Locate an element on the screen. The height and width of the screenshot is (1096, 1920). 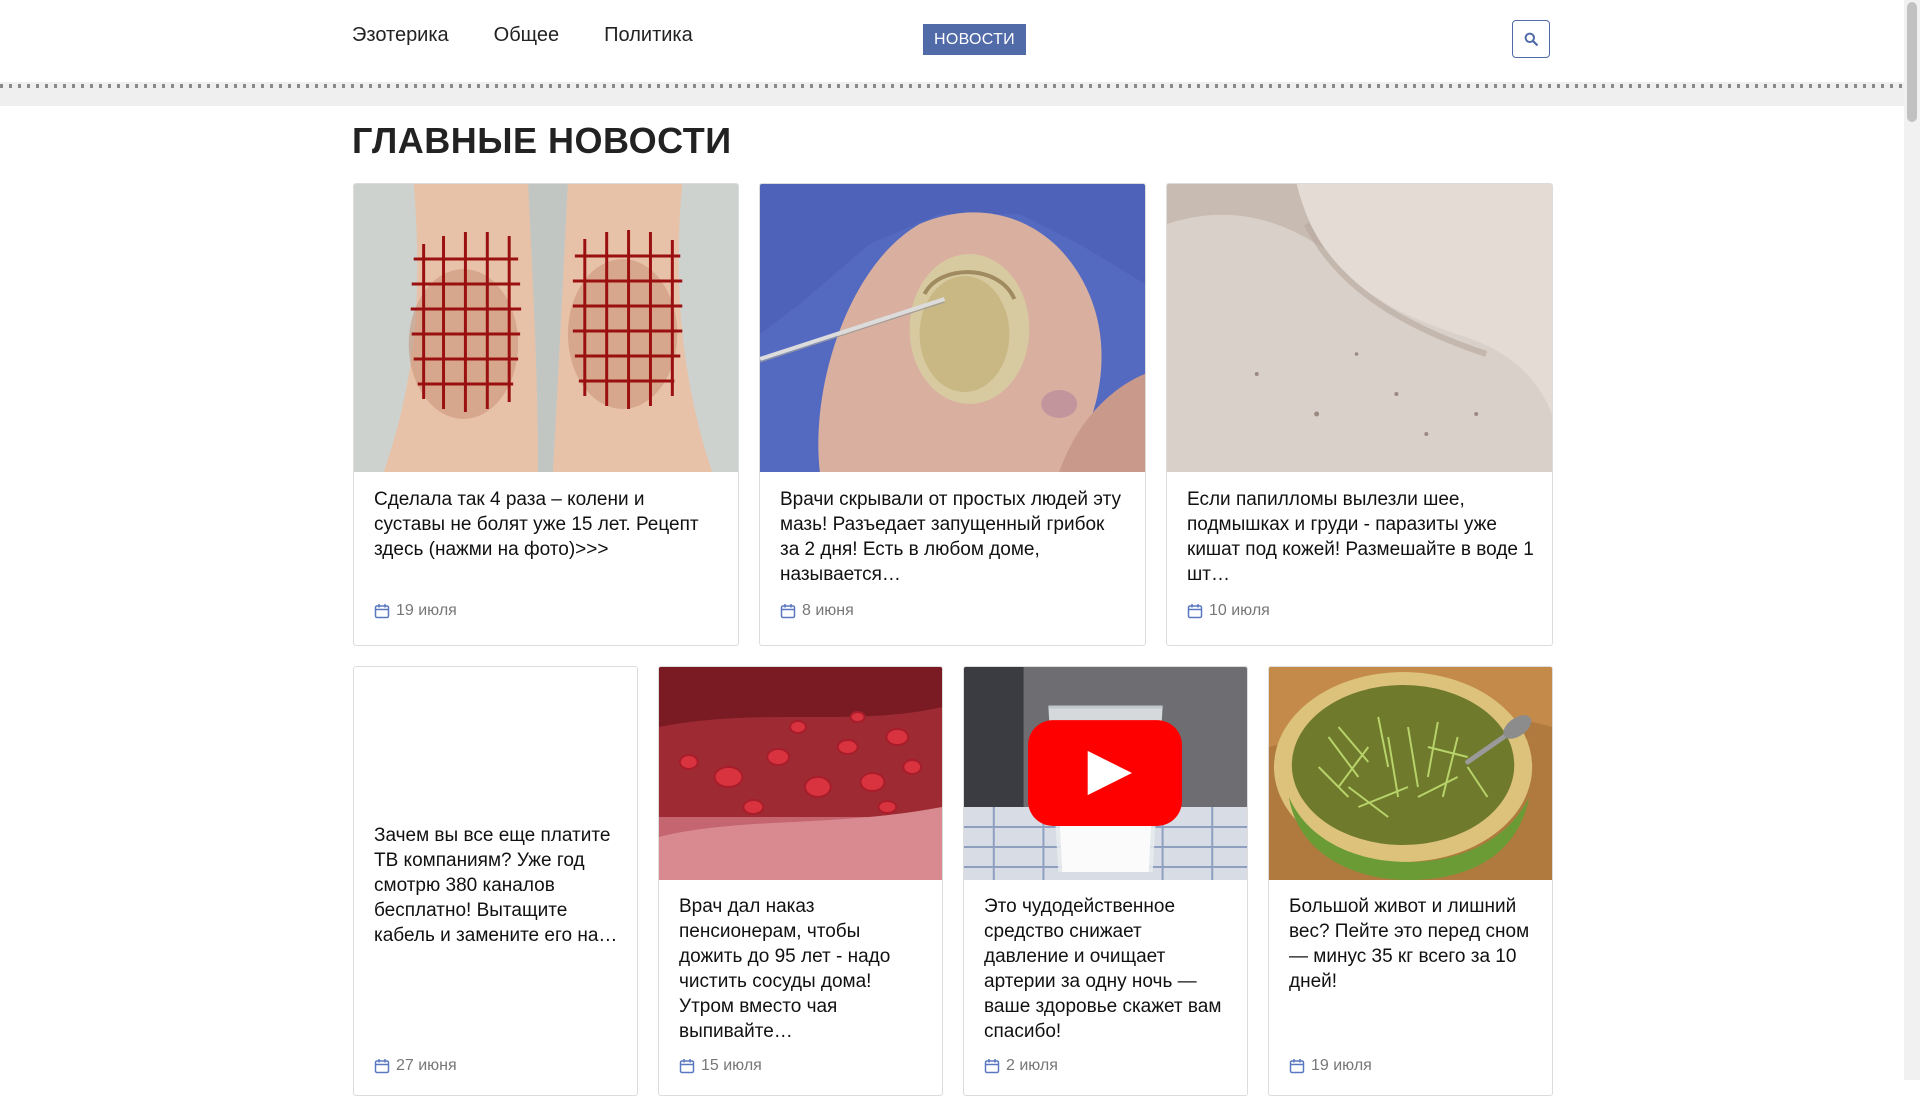
youtube-play-icon is located at coordinates (1105, 773).